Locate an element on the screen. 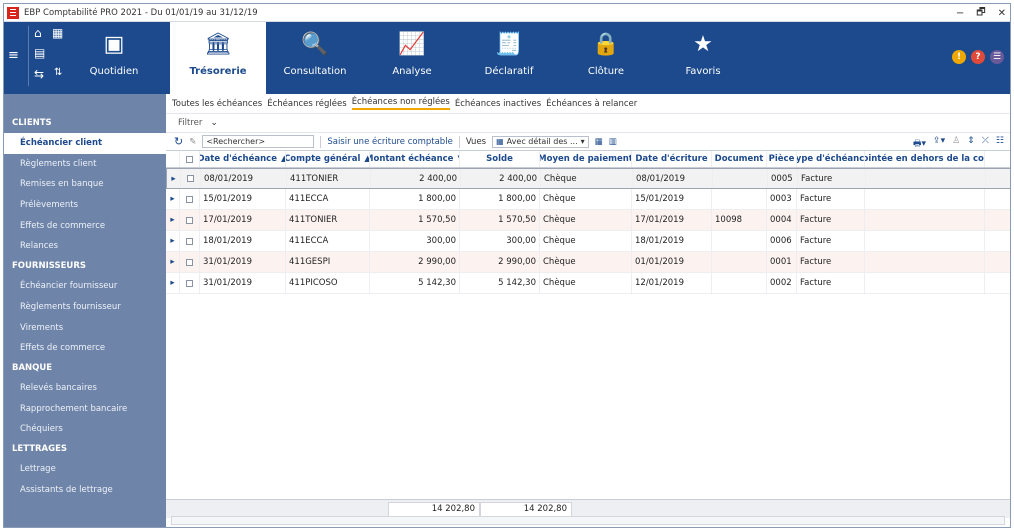 This screenshot has height=531, width=1014. cell-solde: 2 990,00 is located at coordinates (500, 262).